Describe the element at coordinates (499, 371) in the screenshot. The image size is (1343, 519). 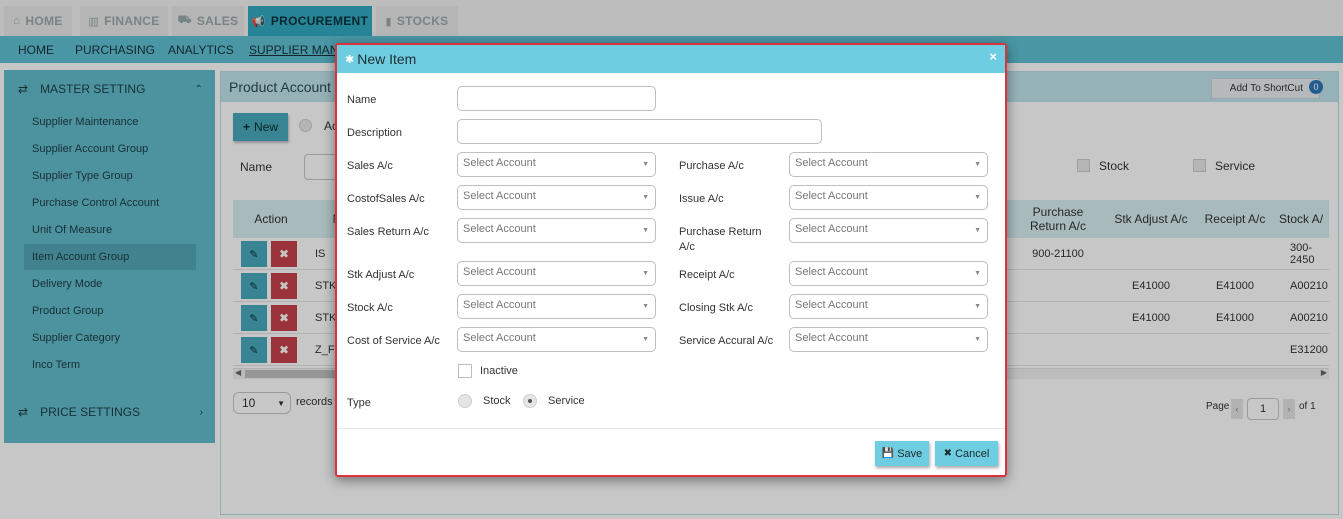
I see `inactive-label: Inactive` at that location.